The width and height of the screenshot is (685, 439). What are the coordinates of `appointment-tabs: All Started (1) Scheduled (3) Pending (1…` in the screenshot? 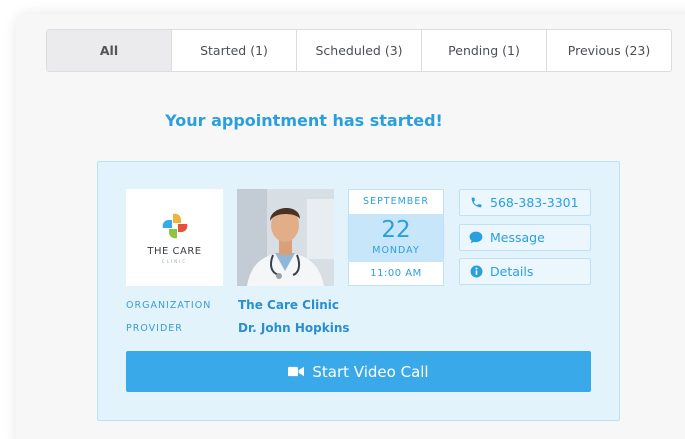 It's located at (359, 50).